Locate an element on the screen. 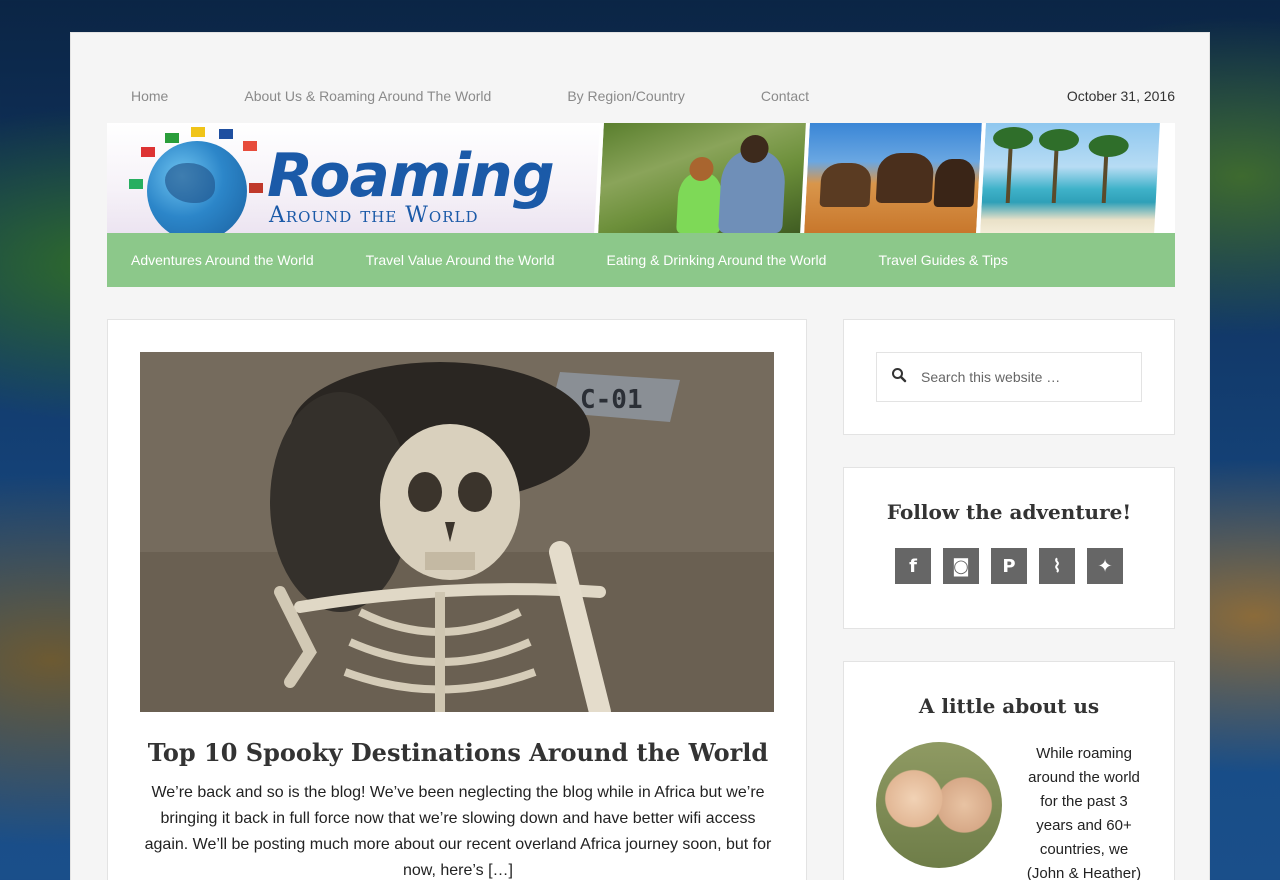 Image resolution: width=1280 pixels, height=880 pixels. pinterest-icon: P is located at coordinates (1009, 566).